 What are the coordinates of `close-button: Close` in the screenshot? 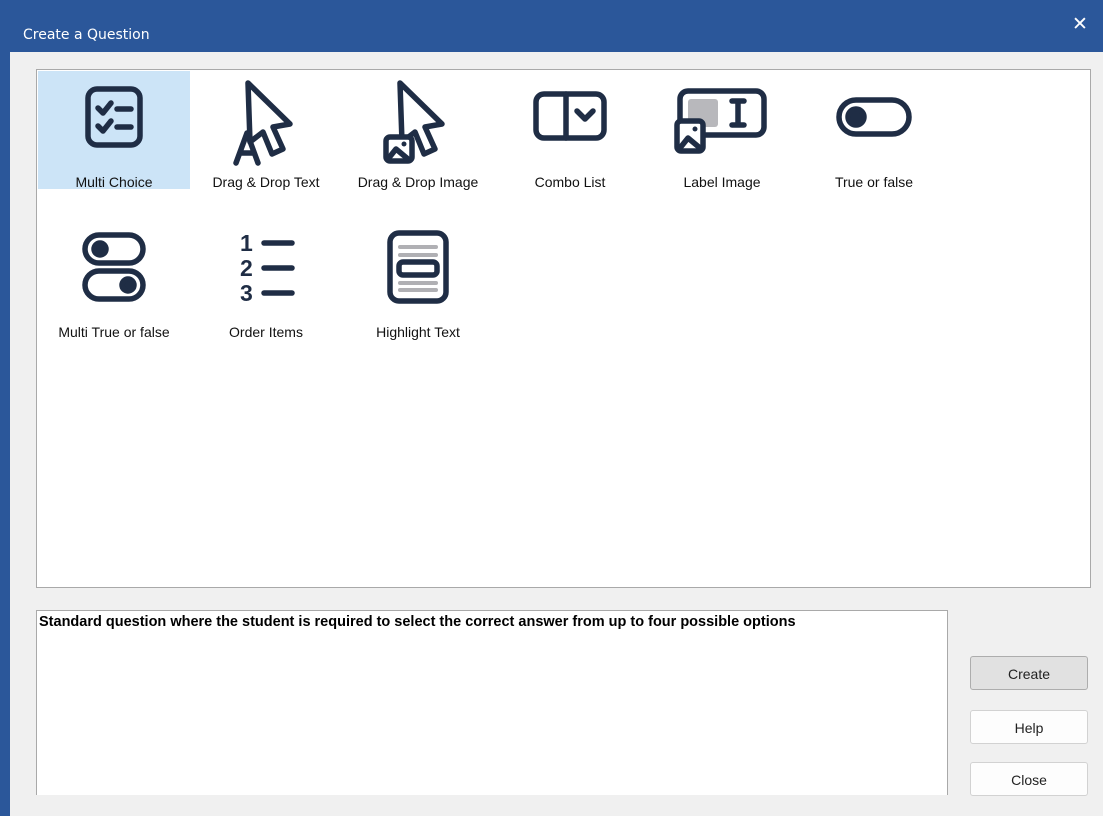 It's located at (1029, 779).